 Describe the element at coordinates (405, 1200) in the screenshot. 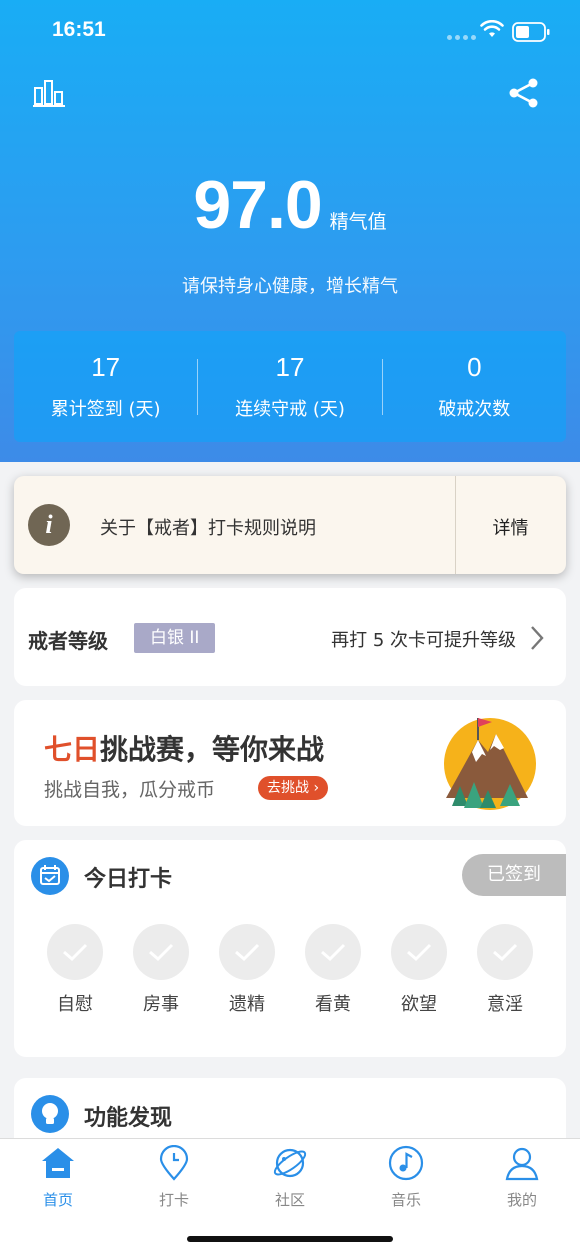

I see `tab-label: 音乐` at that location.